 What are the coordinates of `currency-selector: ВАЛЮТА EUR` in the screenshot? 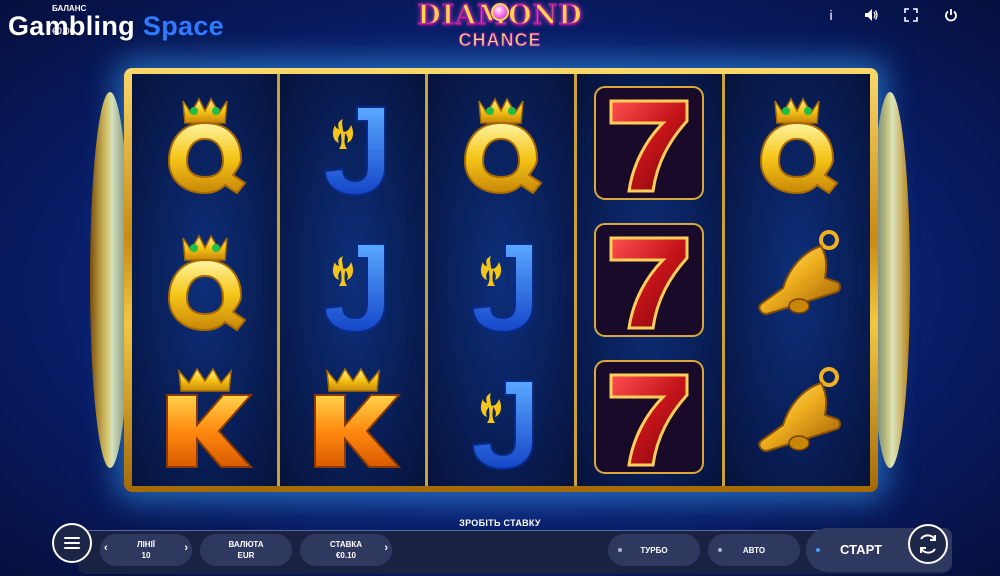 It's located at (246, 550).